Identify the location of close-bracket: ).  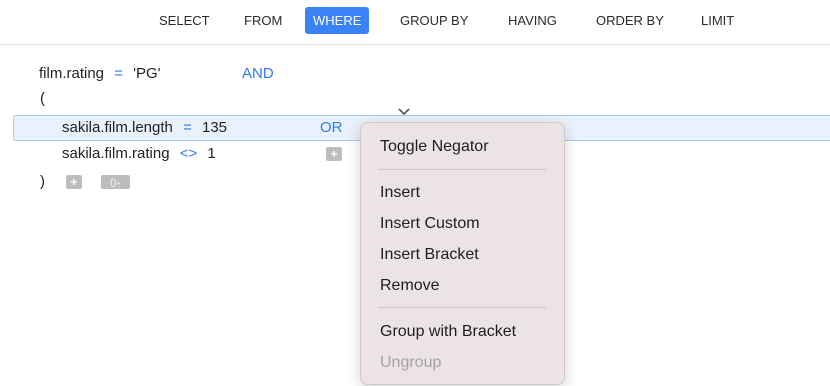
(42, 182).